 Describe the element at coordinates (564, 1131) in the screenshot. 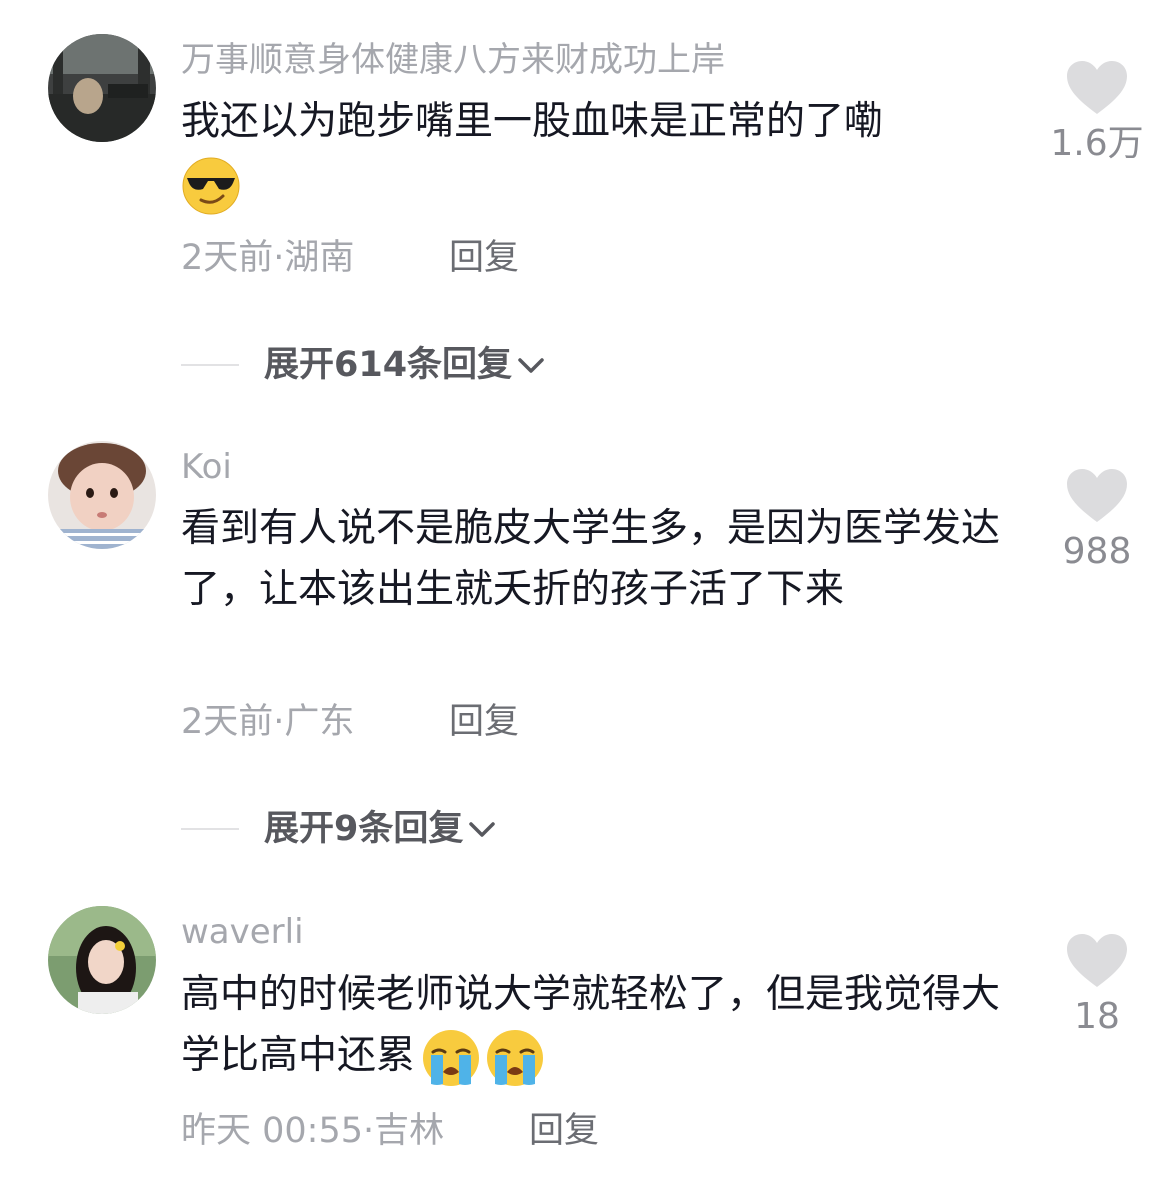

I see `reply-button: 回复` at that location.